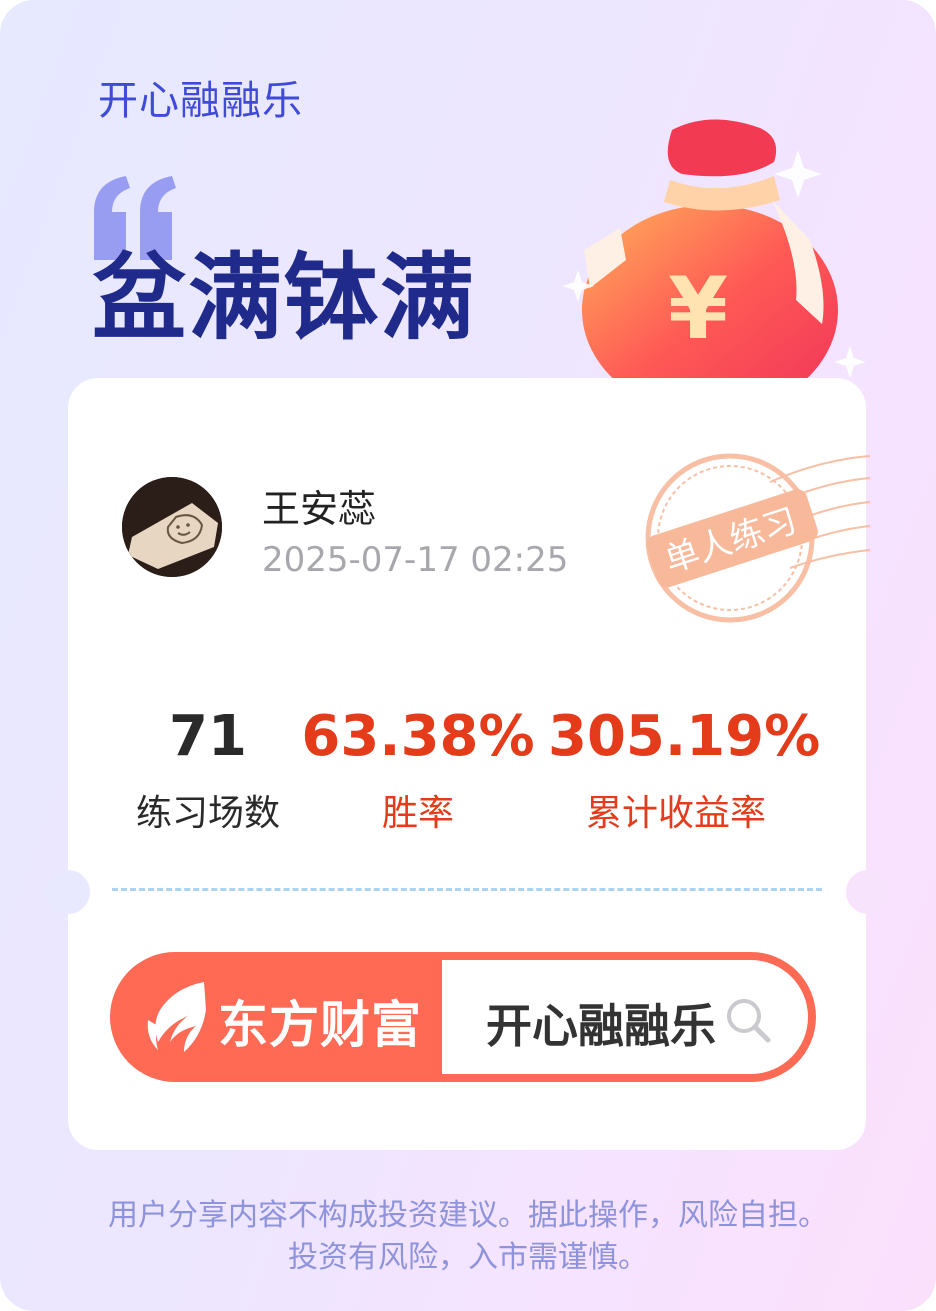 This screenshot has width=936, height=1311. I want to click on stat-cumulative-return-value: 305.19%, so click(684, 736).